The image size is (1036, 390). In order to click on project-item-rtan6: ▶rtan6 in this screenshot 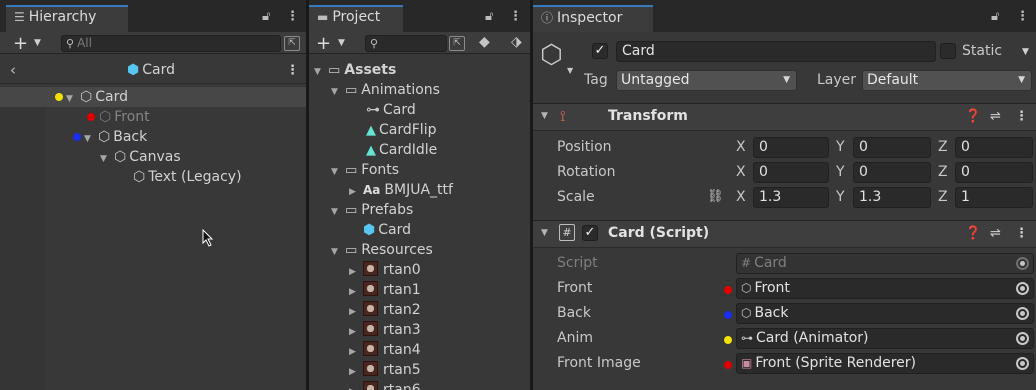, I will do `click(419, 385)`.